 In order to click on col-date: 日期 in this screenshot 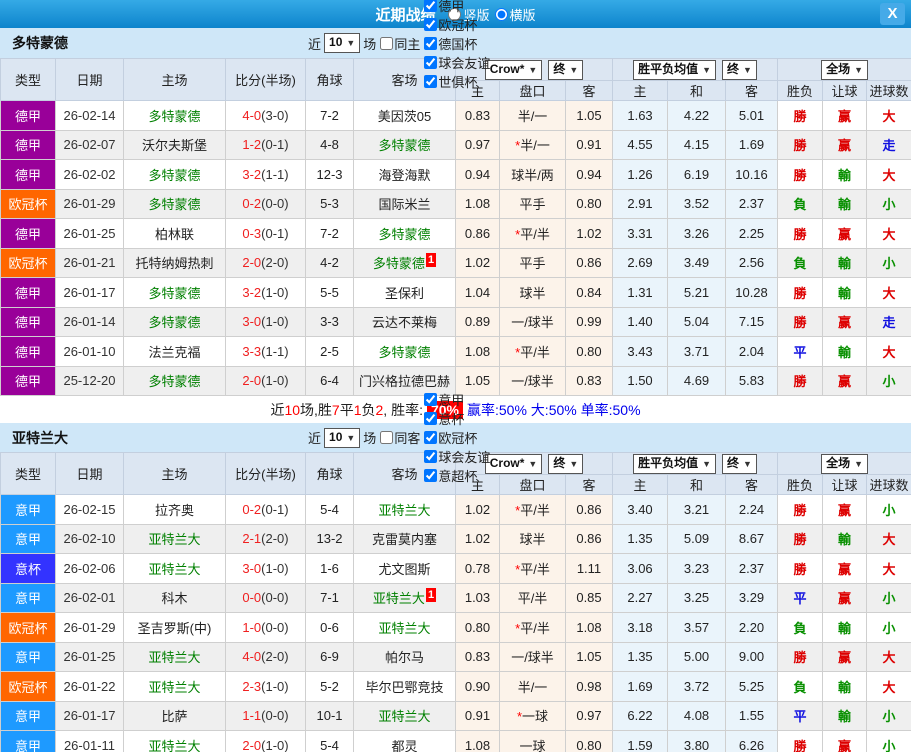, I will do `click(89, 473)`.